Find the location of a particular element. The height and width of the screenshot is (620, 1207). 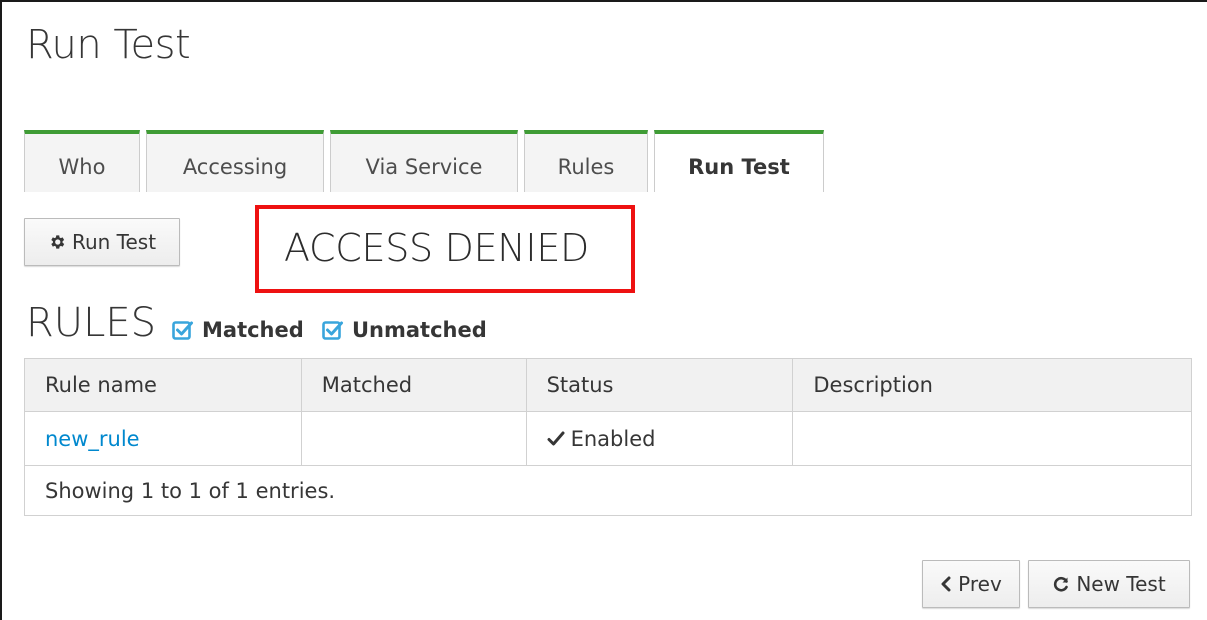

chevron-left-icon is located at coordinates (946, 584).